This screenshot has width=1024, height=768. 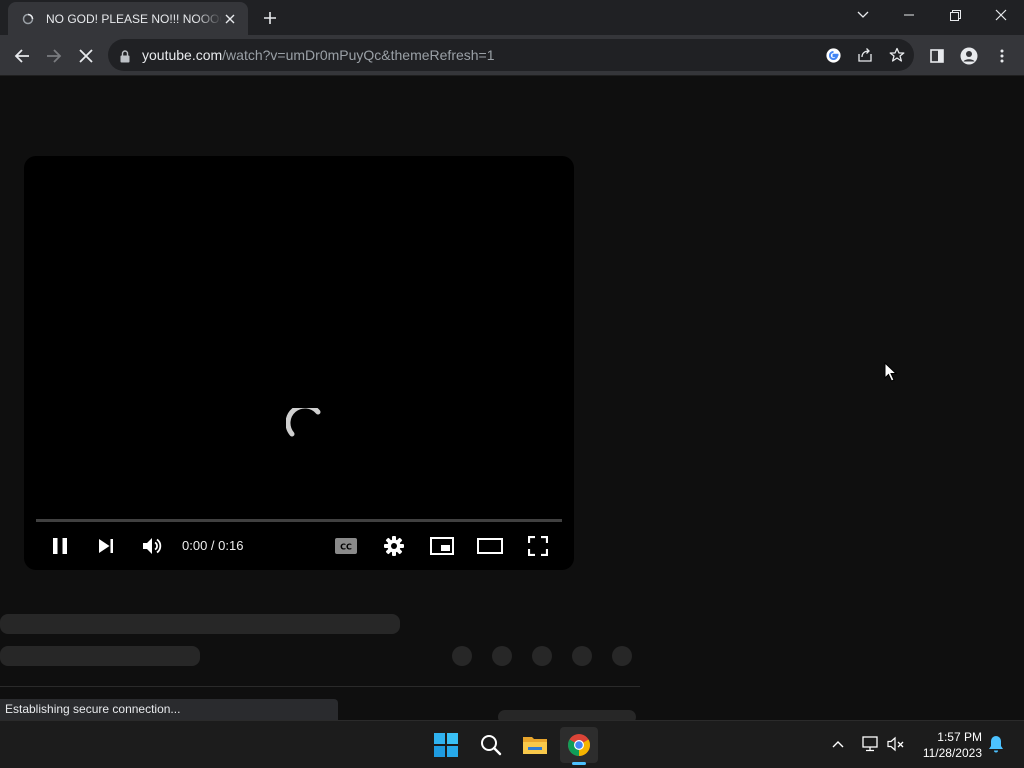 What do you see at coordinates (512, 17) in the screenshot?
I see `tab-strip: NO GOD! PLEASE NO!!! NOOOOOOO` at bounding box center [512, 17].